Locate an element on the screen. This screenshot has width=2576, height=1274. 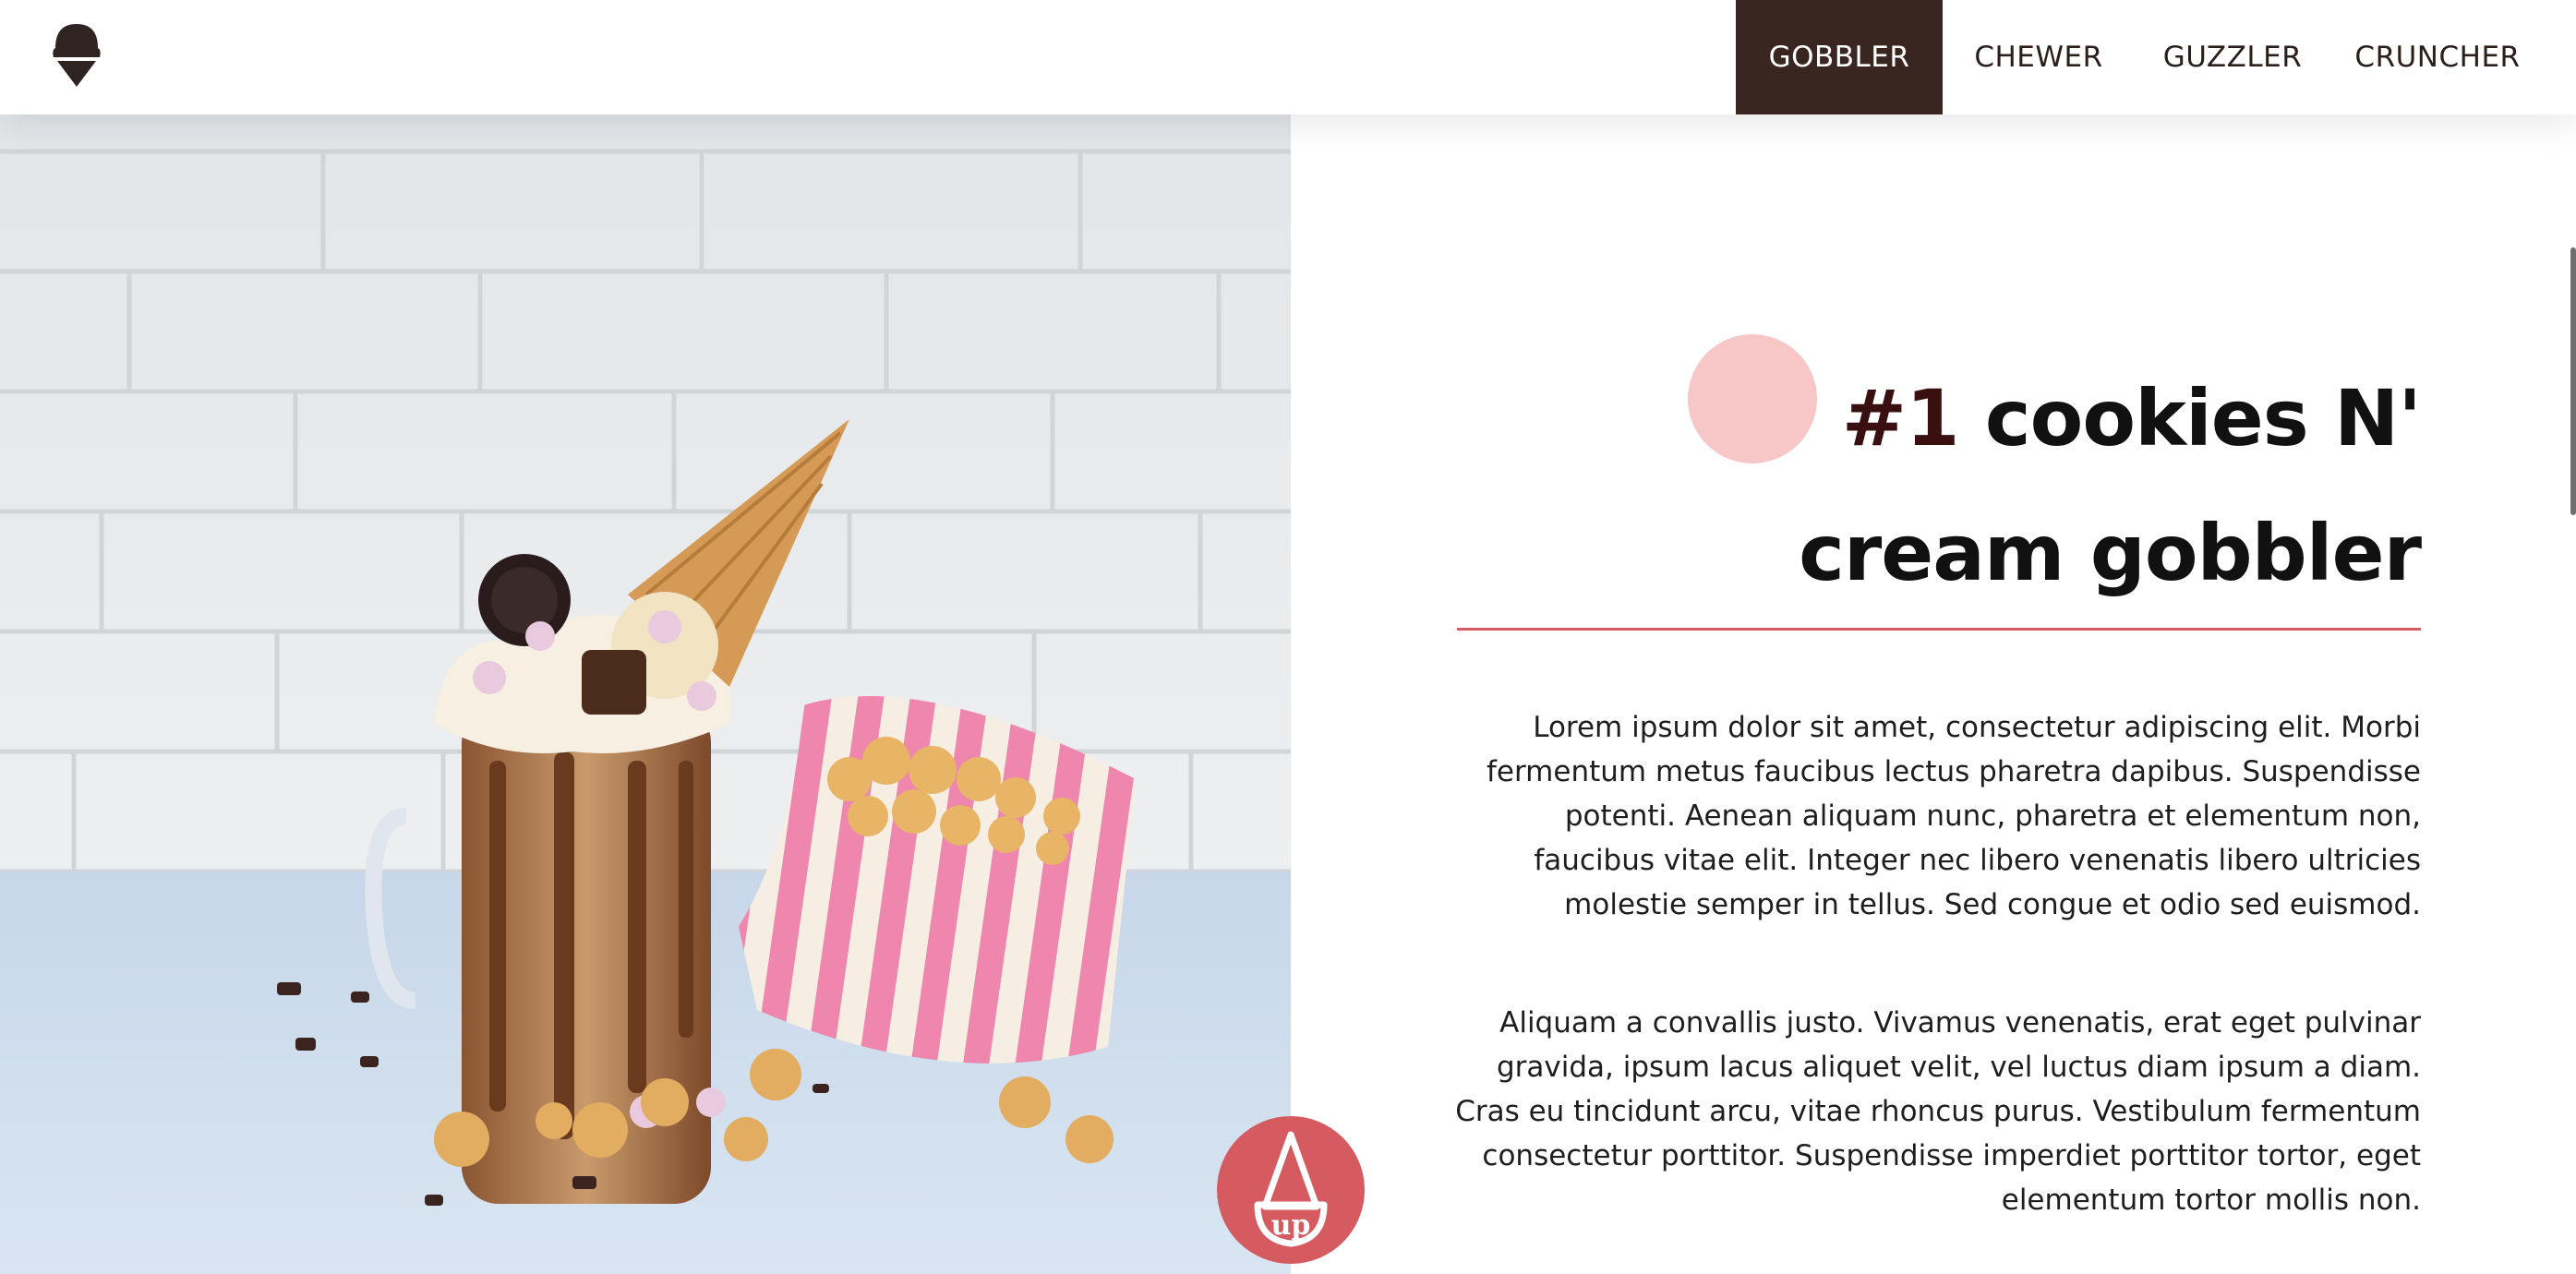
main-nav: GOBBLER CHEWER GUZZLER CRUNCHER is located at coordinates (2156, 57).